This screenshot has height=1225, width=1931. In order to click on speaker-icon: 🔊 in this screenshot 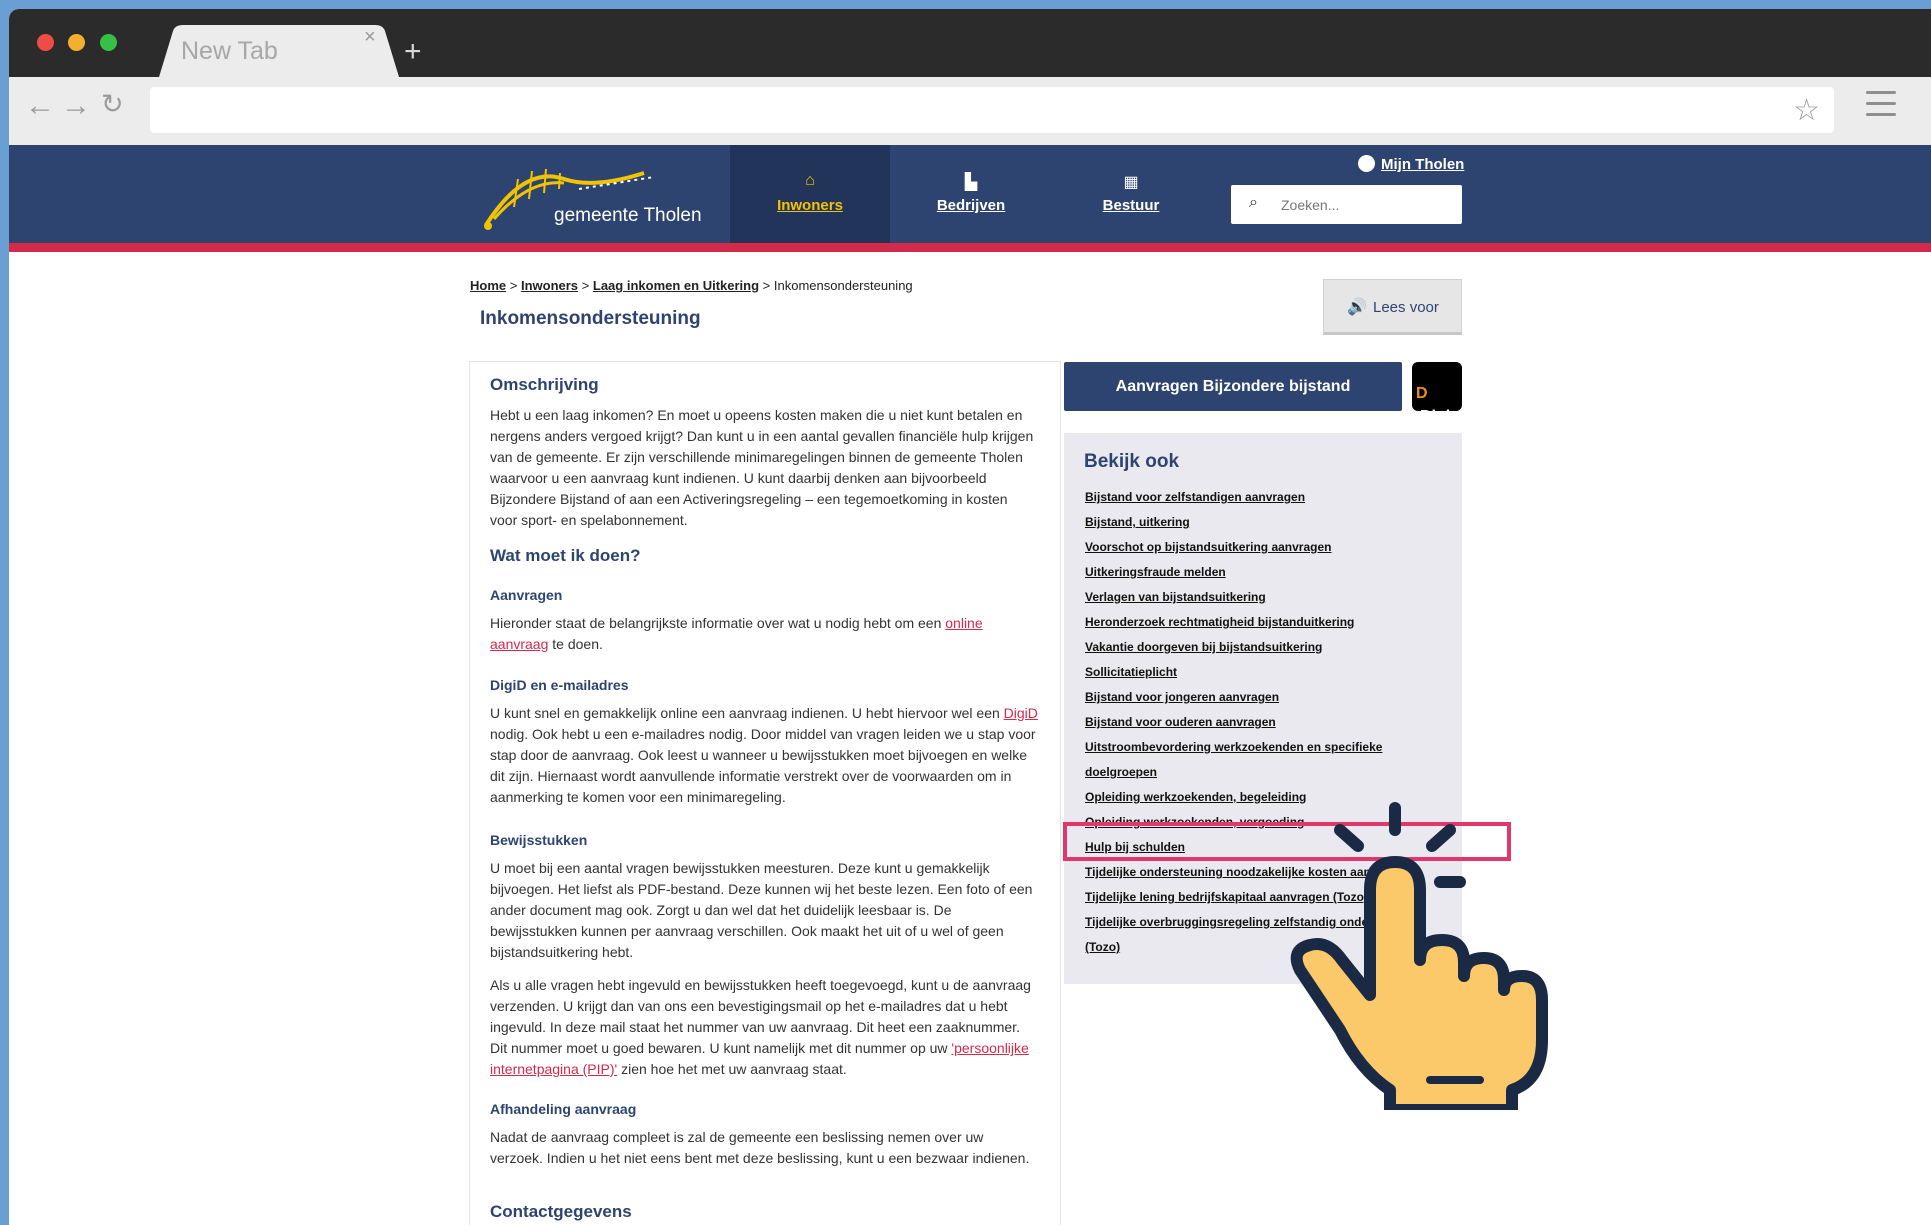, I will do `click(1357, 307)`.